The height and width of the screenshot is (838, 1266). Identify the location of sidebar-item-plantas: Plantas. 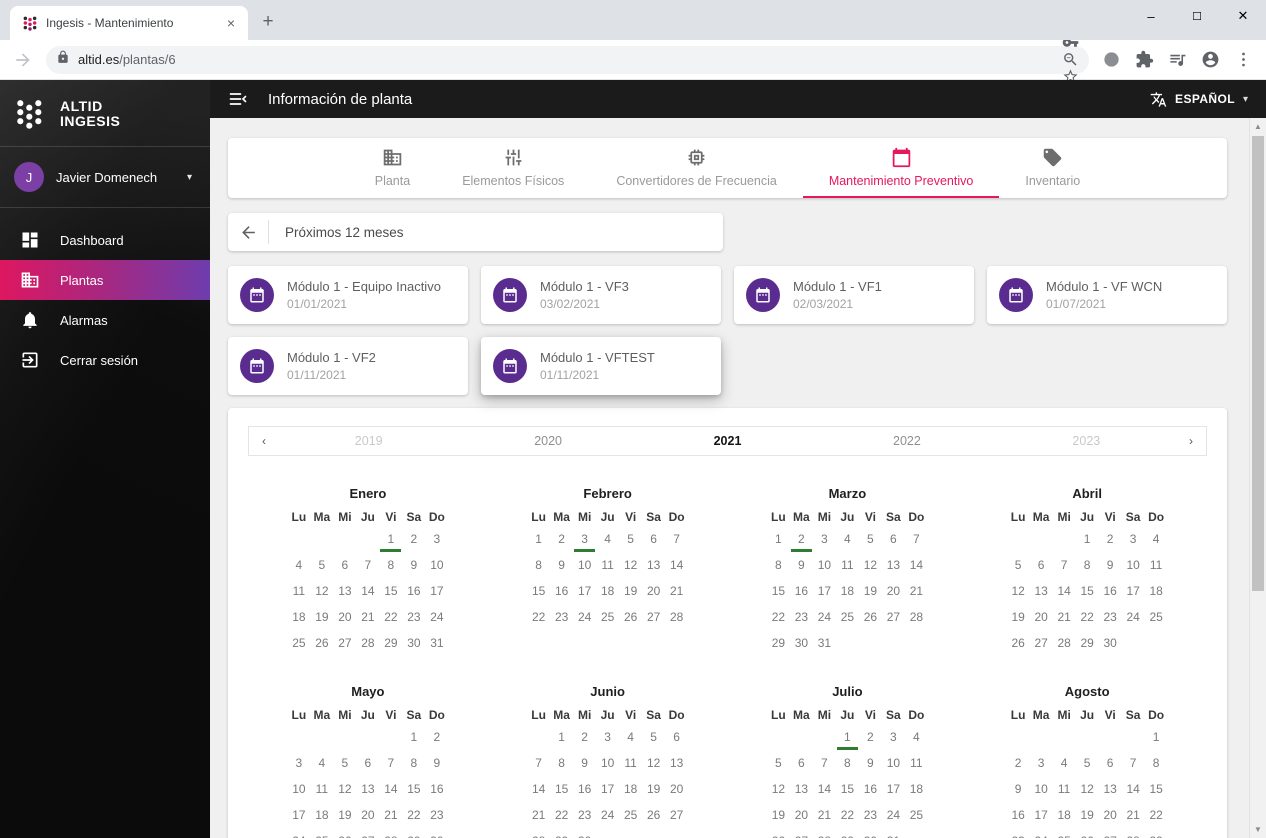
(105, 280).